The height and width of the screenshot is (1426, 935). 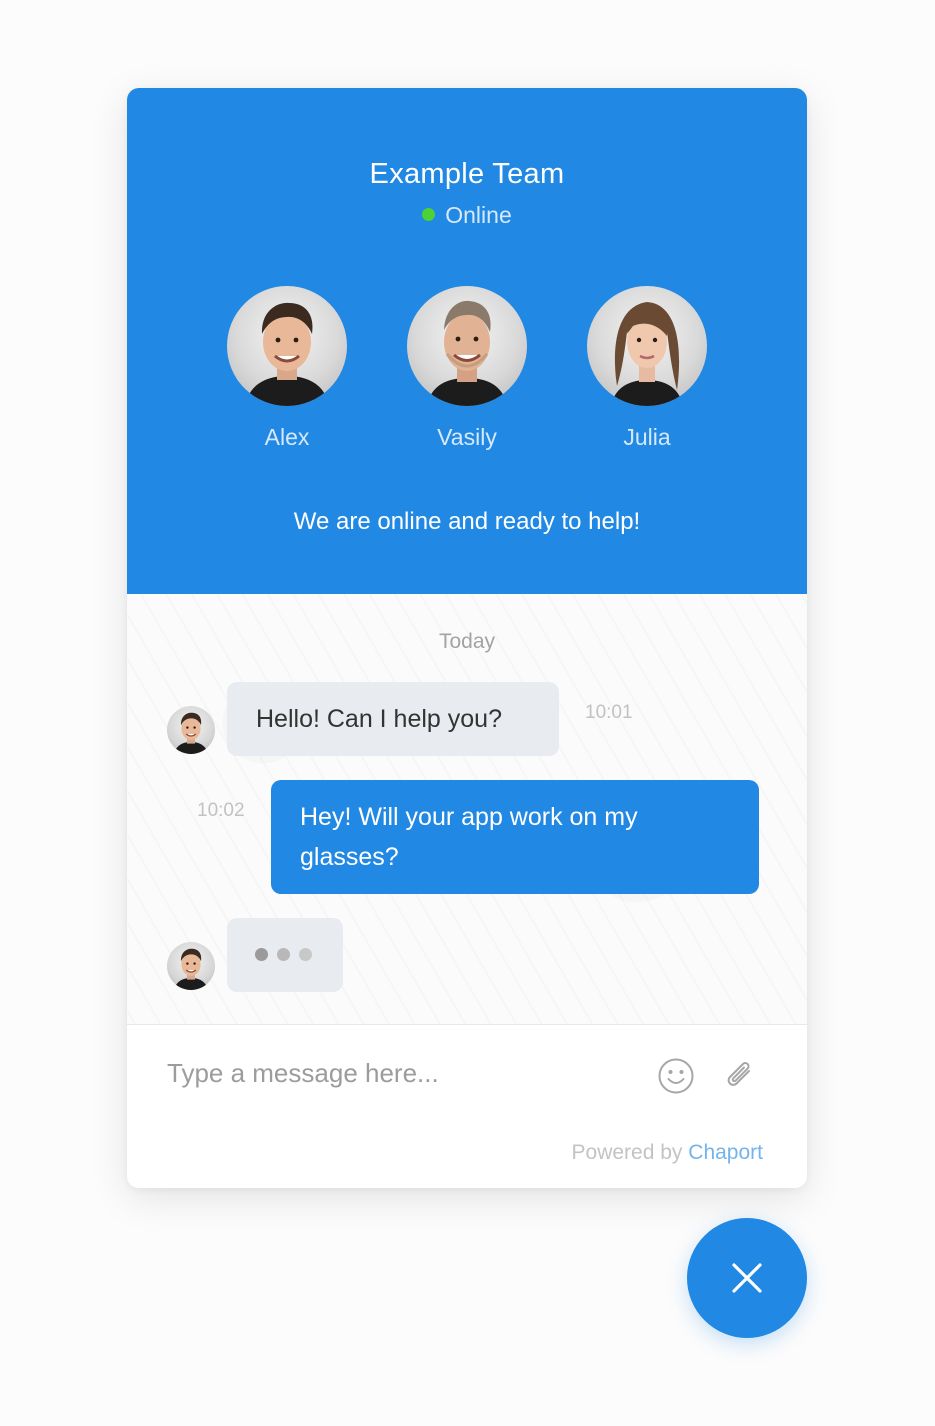 I want to click on agent-list: Alex Vasily Julia, so click(x=467, y=371).